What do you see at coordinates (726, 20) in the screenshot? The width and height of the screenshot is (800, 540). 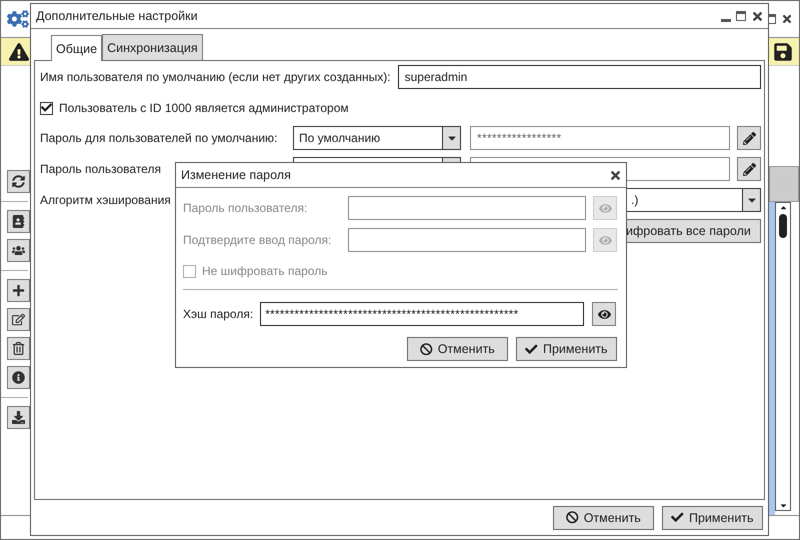 I see `minimize-icon` at bounding box center [726, 20].